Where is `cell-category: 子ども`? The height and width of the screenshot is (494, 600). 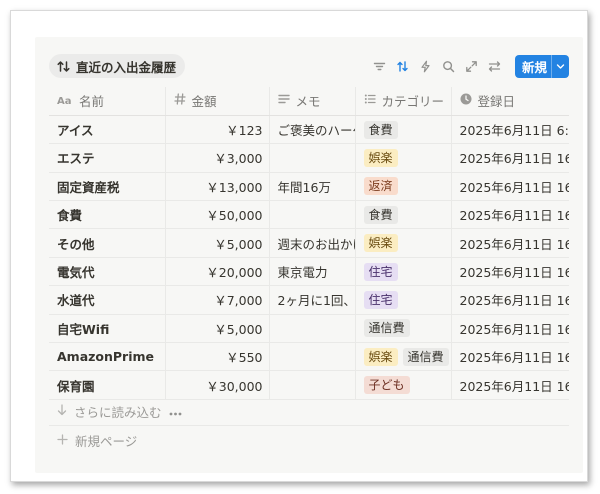
cell-category: 子ども is located at coordinates (402, 385).